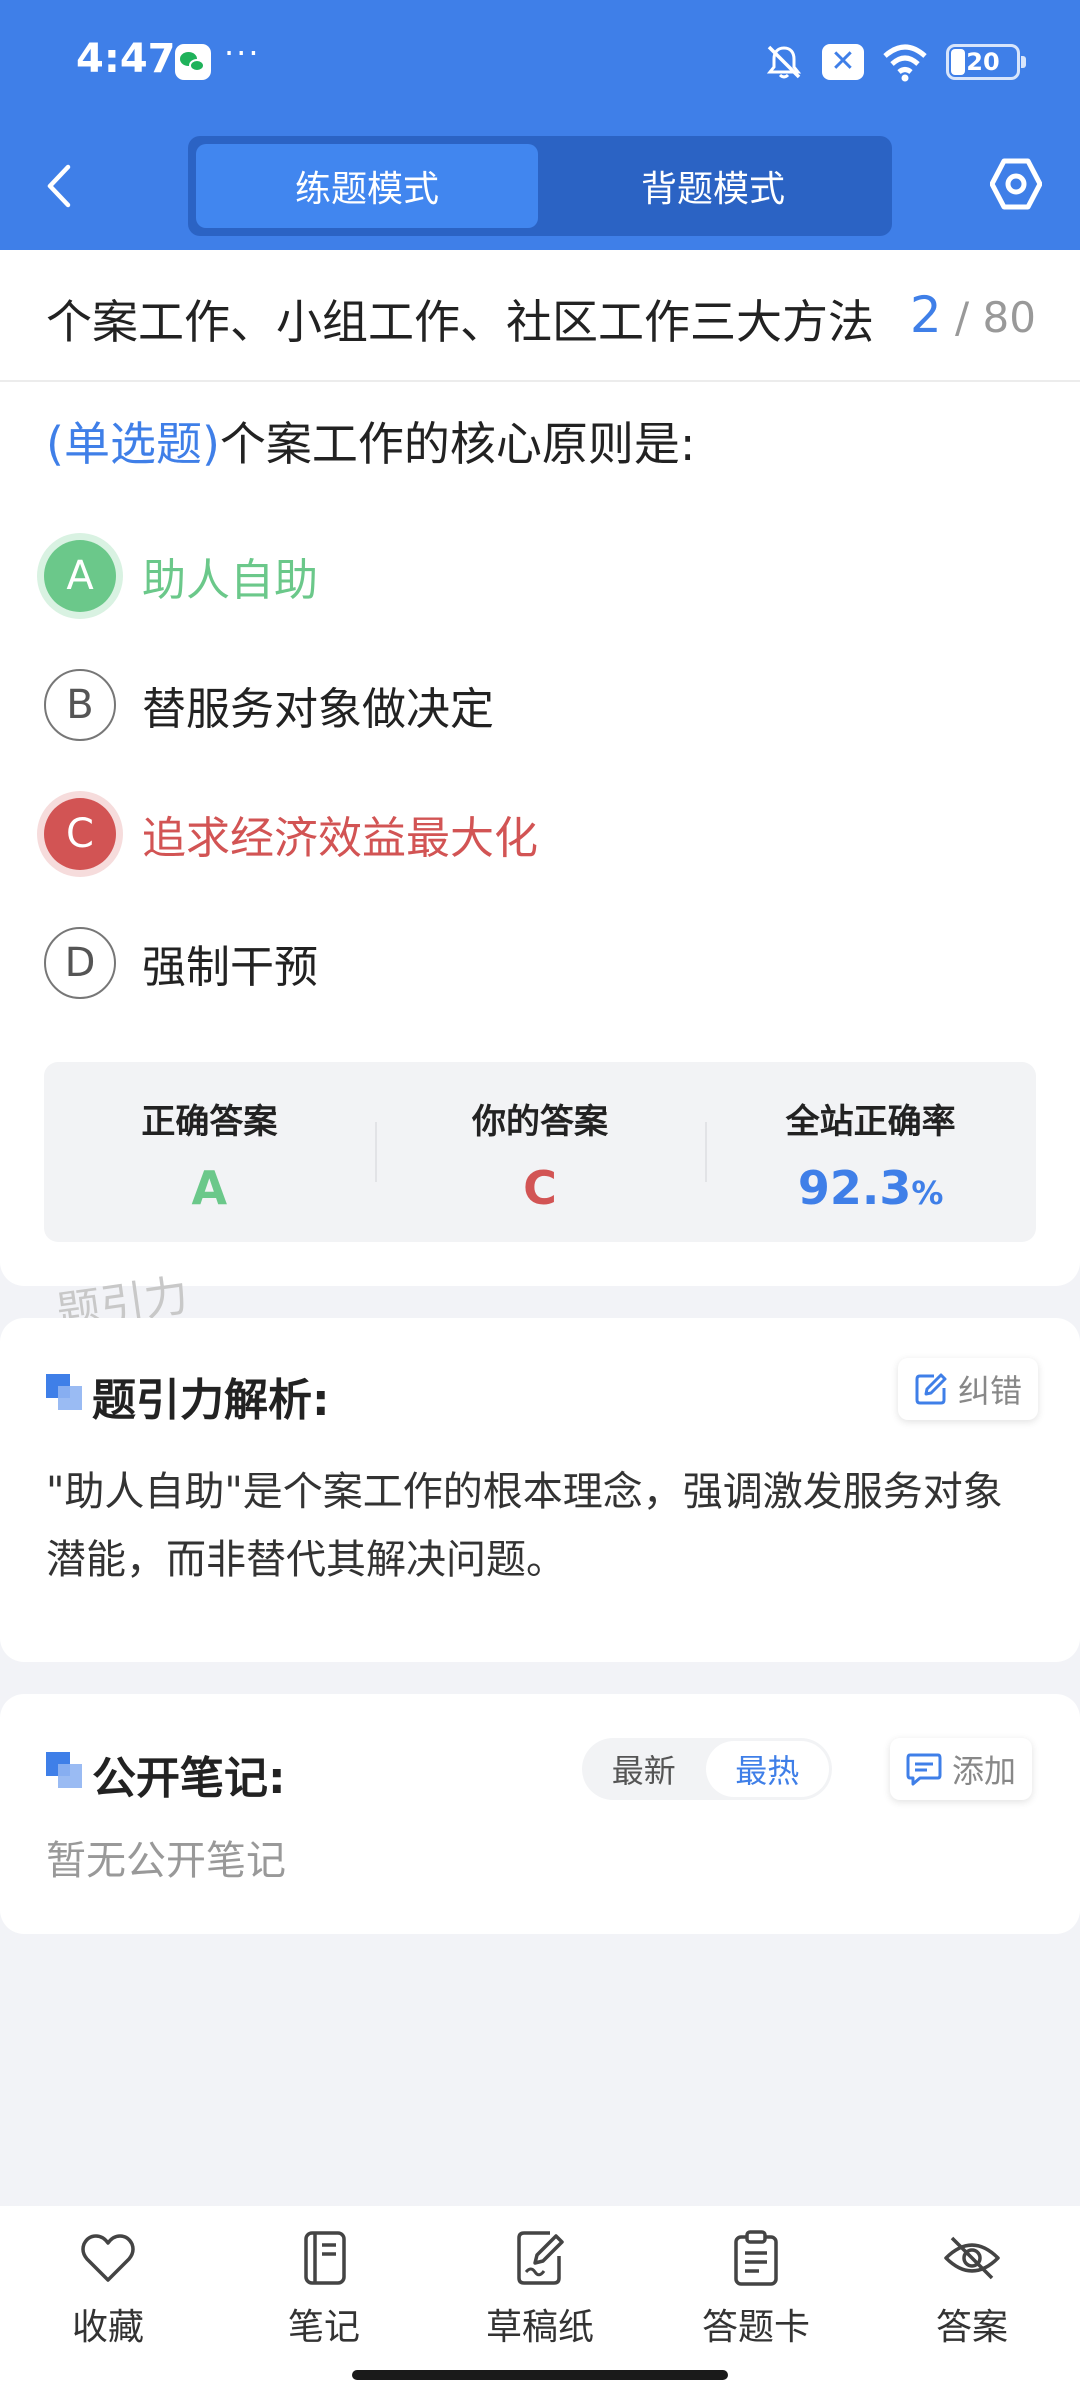 Image resolution: width=1080 pixels, height=2400 pixels. Describe the element at coordinates (80, 834) in the screenshot. I see `option-letter: C` at that location.